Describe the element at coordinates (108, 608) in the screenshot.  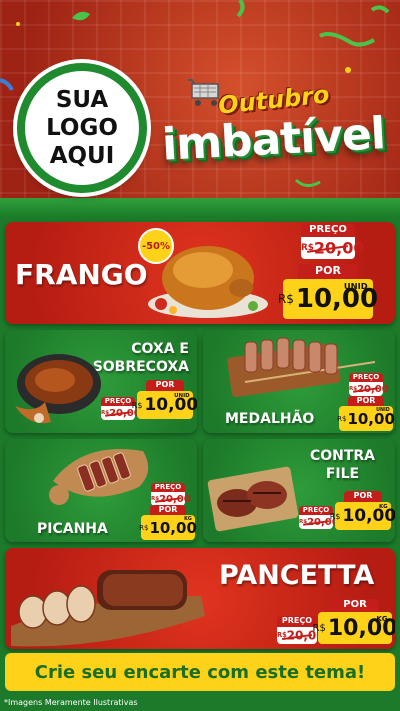
I see `pancetta-board-image` at that location.